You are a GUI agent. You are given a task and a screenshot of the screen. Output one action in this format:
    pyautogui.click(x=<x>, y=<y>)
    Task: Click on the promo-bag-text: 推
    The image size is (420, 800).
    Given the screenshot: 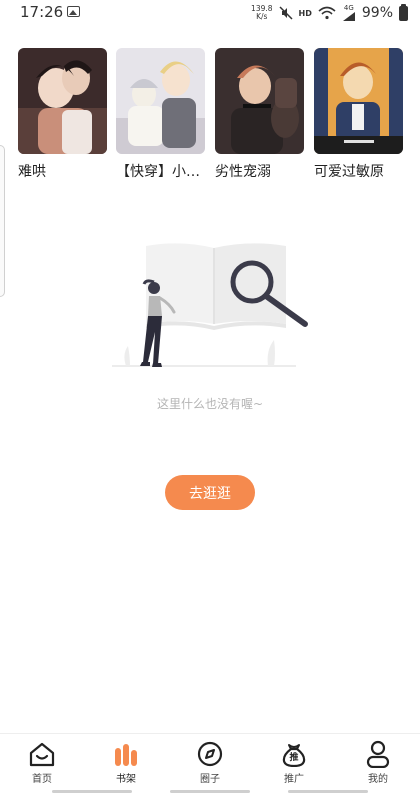 What is the action you would take?
    pyautogui.click(x=294, y=758)
    